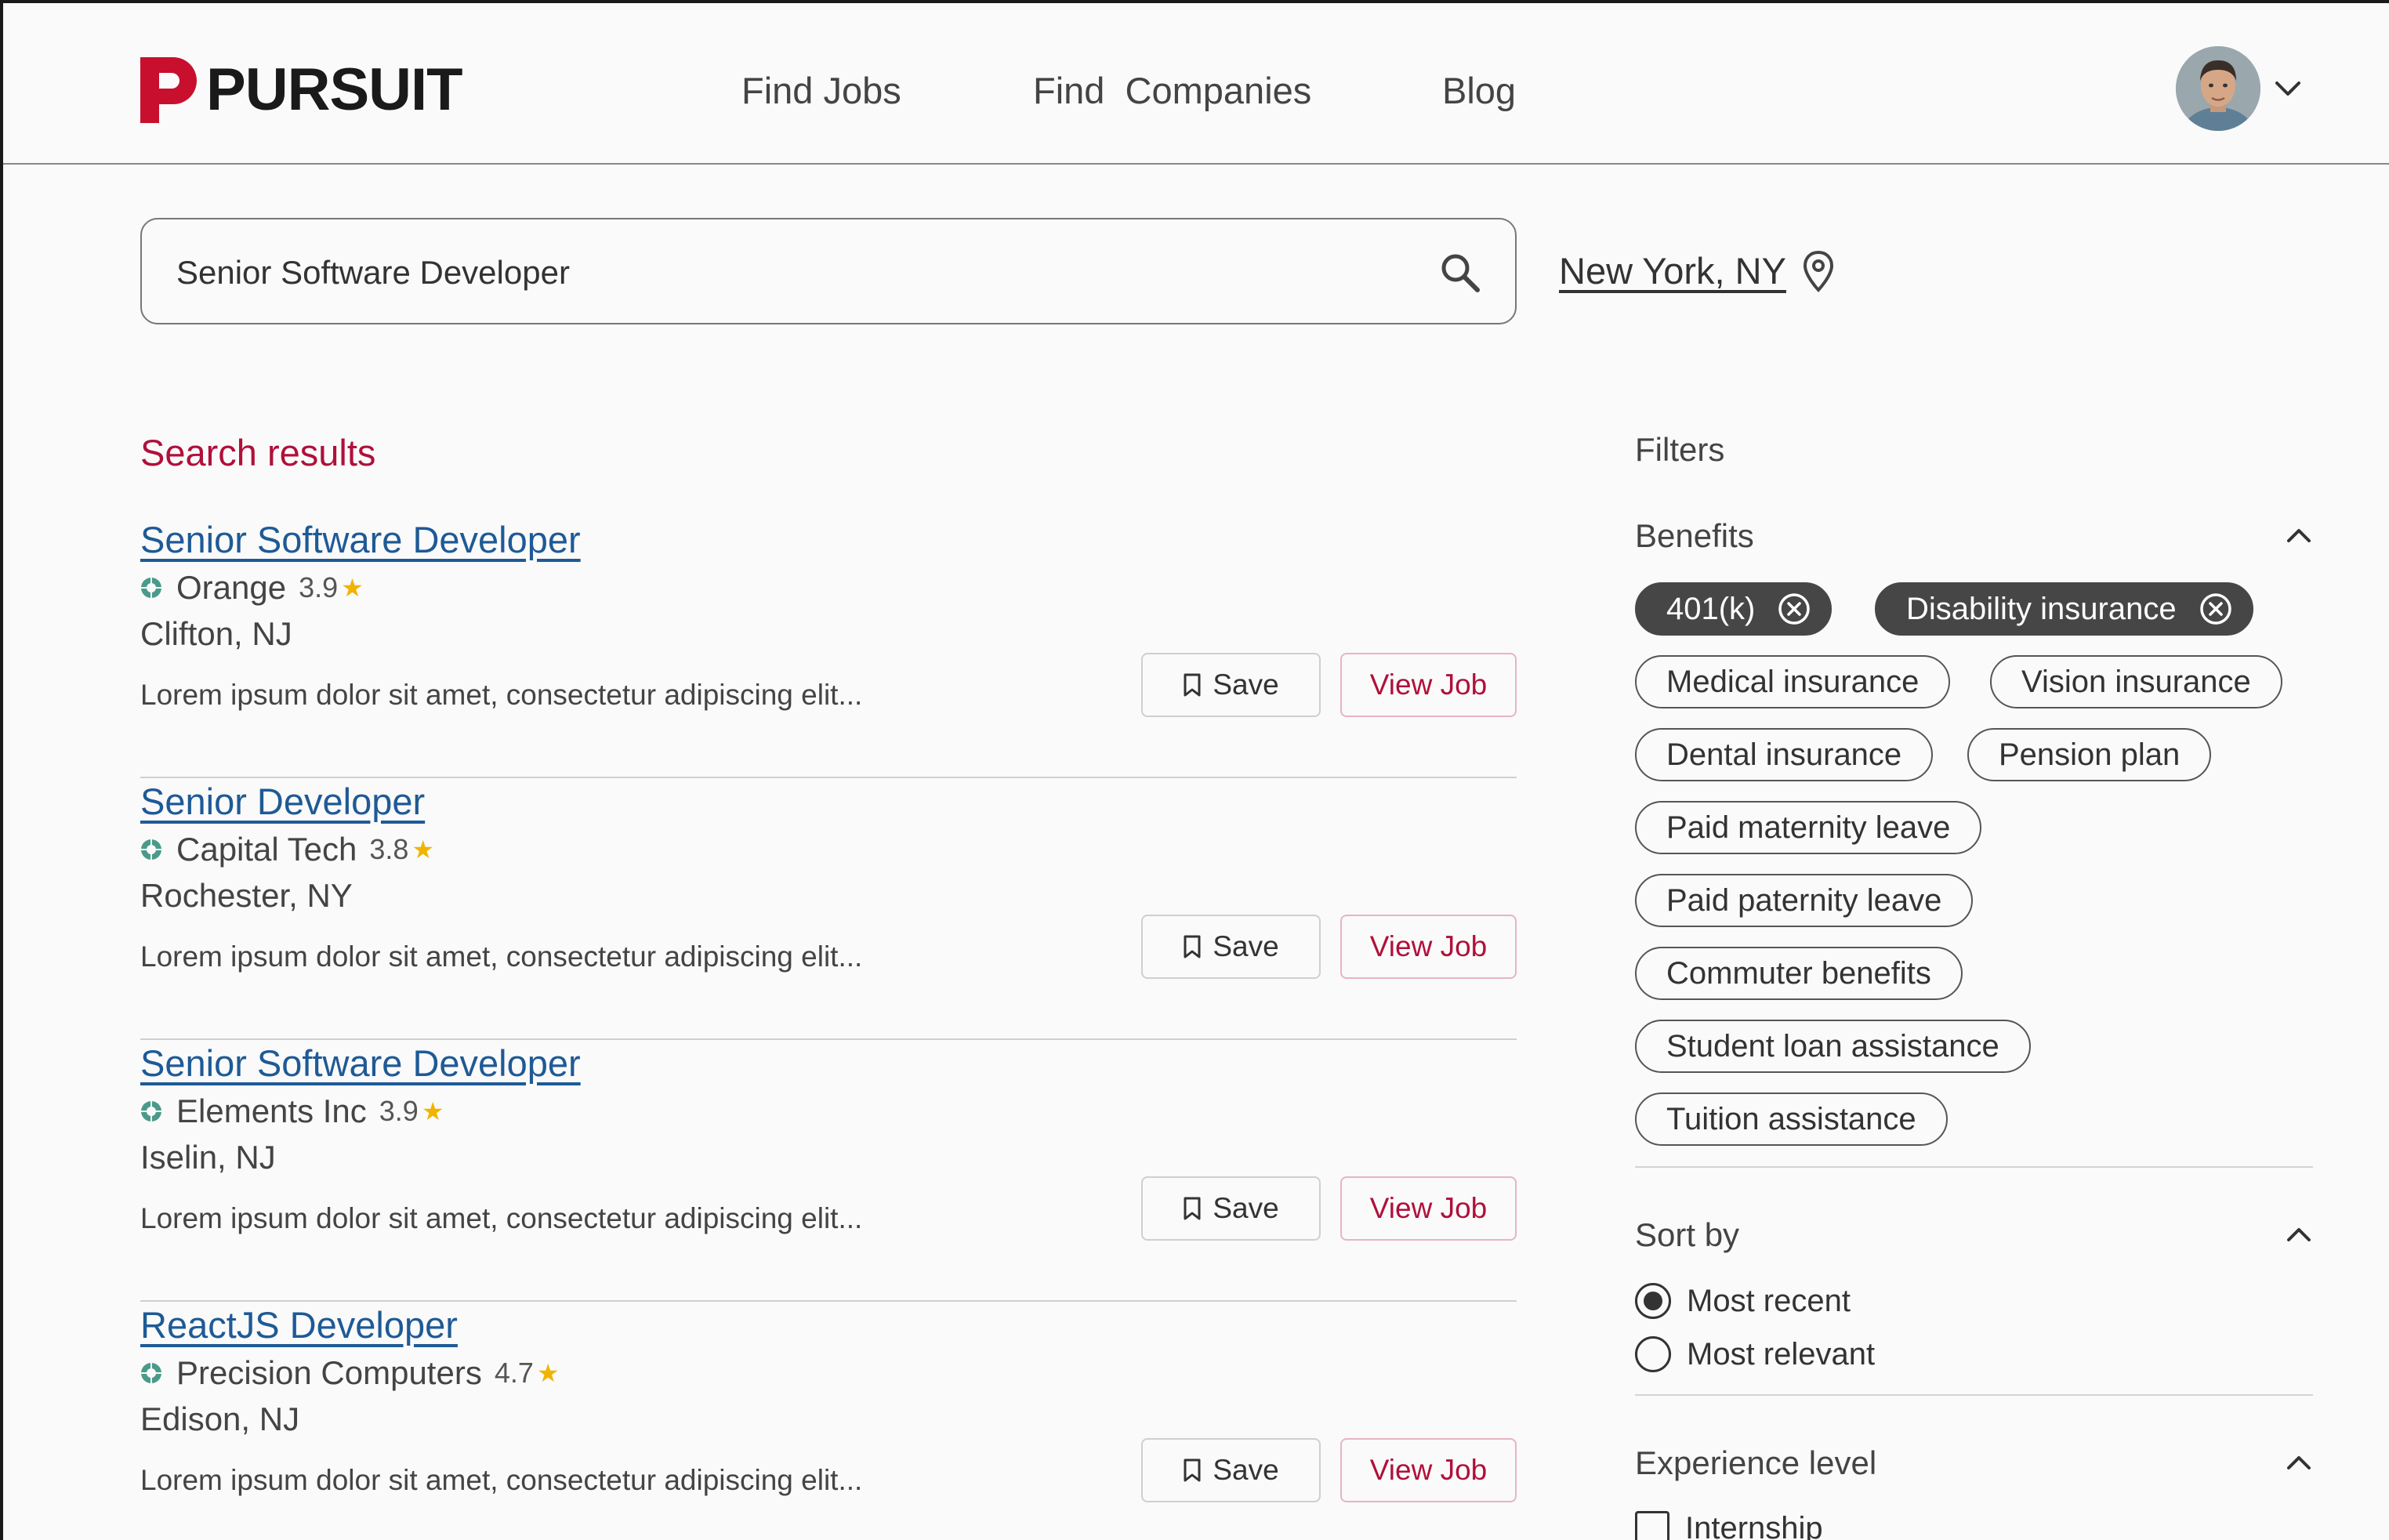 This screenshot has height=1540, width=2389. What do you see at coordinates (1680, 449) in the screenshot?
I see `filters-title: Filters` at bounding box center [1680, 449].